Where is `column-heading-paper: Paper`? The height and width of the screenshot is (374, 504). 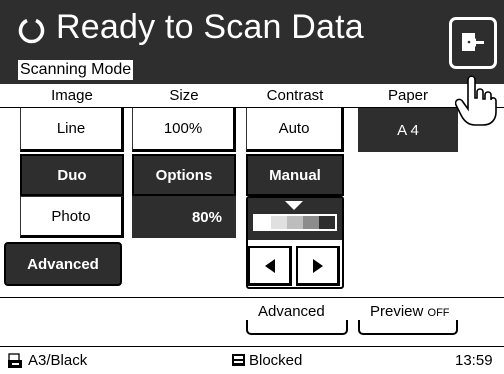 column-heading-paper: Paper is located at coordinates (408, 95).